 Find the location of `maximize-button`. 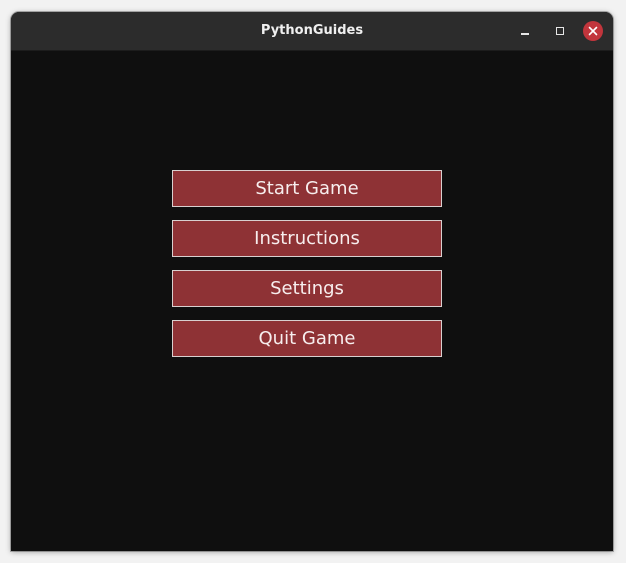

maximize-button is located at coordinates (560, 31).